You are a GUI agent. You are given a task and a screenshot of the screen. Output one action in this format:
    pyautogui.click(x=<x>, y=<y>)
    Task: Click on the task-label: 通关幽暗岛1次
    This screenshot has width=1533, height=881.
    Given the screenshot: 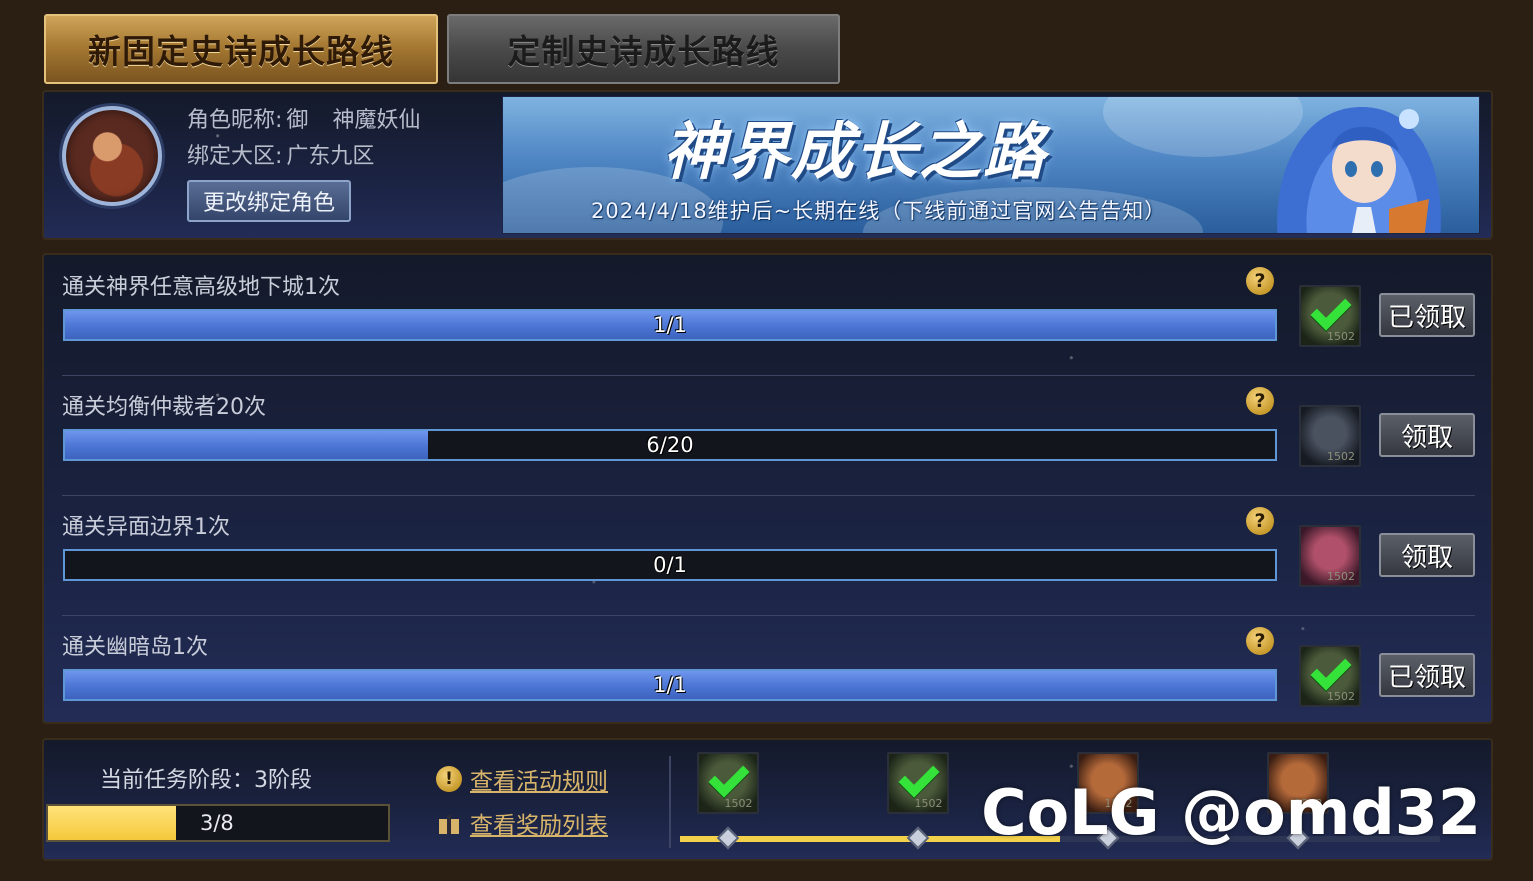 What is the action you would take?
    pyautogui.click(x=135, y=647)
    